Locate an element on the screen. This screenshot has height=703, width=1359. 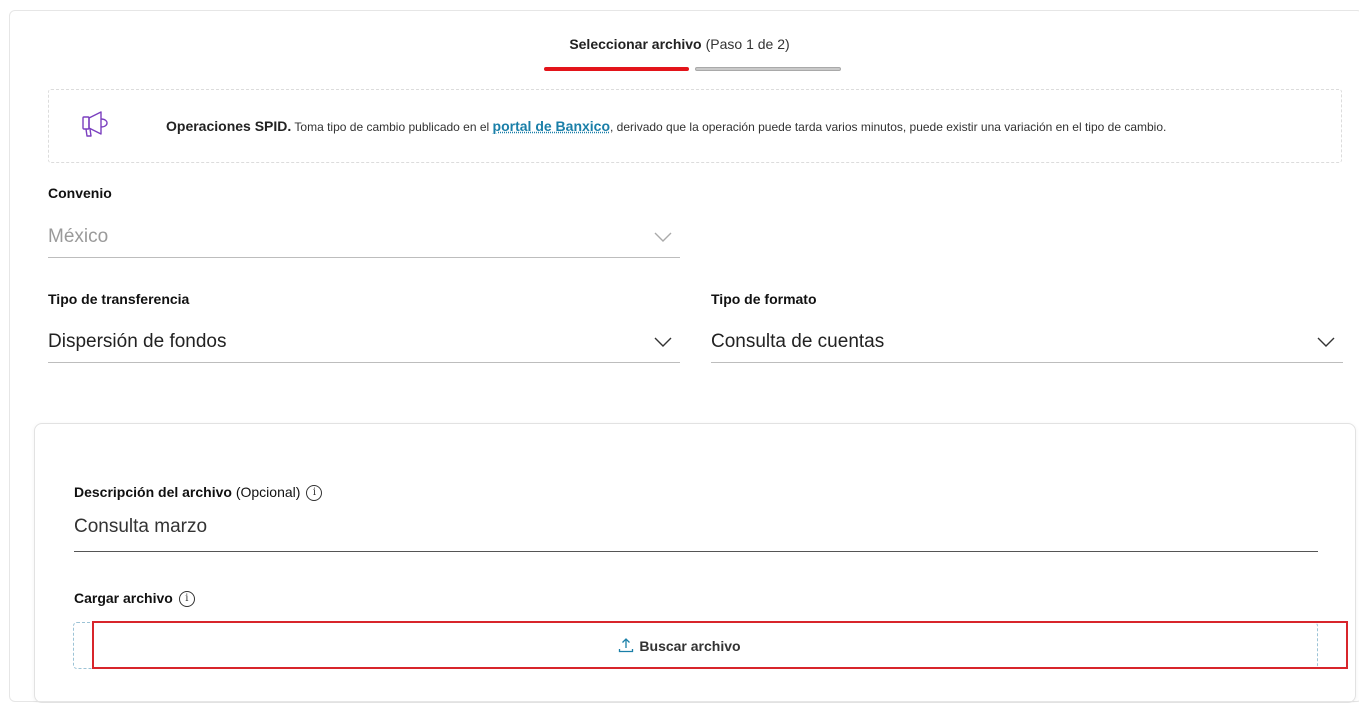
stepper-title: Seleccionar archivo (Paso 1 de 2) is located at coordinates (679, 44).